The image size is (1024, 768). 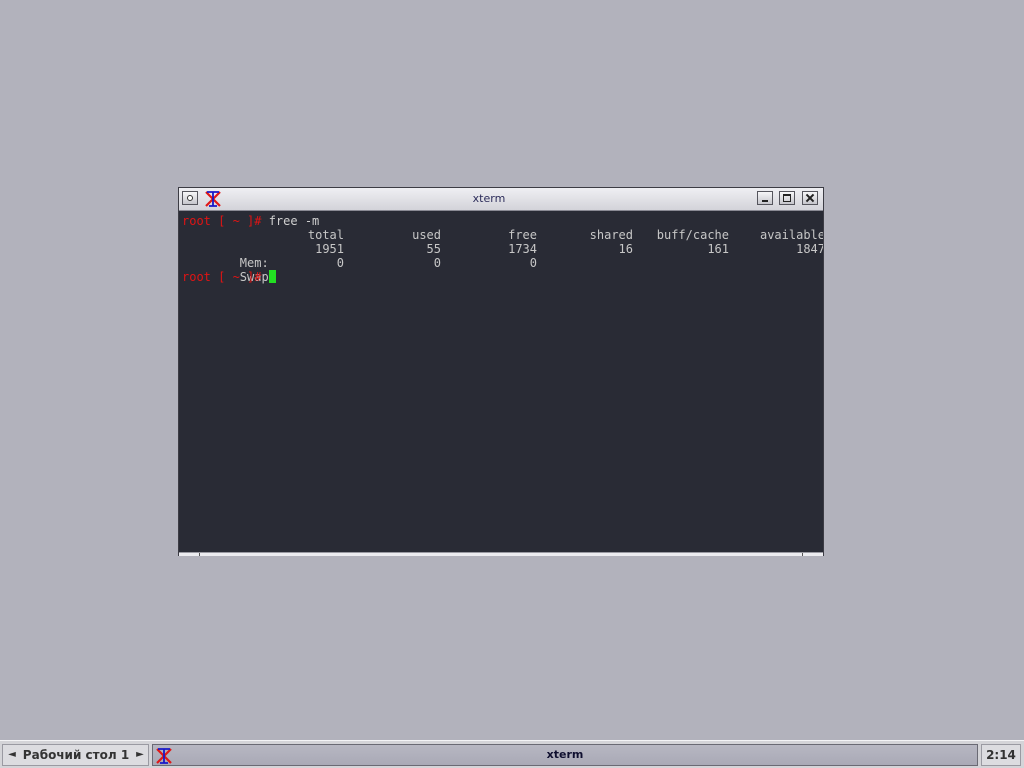 I want to click on window-title: xterm, so click(x=489, y=198).